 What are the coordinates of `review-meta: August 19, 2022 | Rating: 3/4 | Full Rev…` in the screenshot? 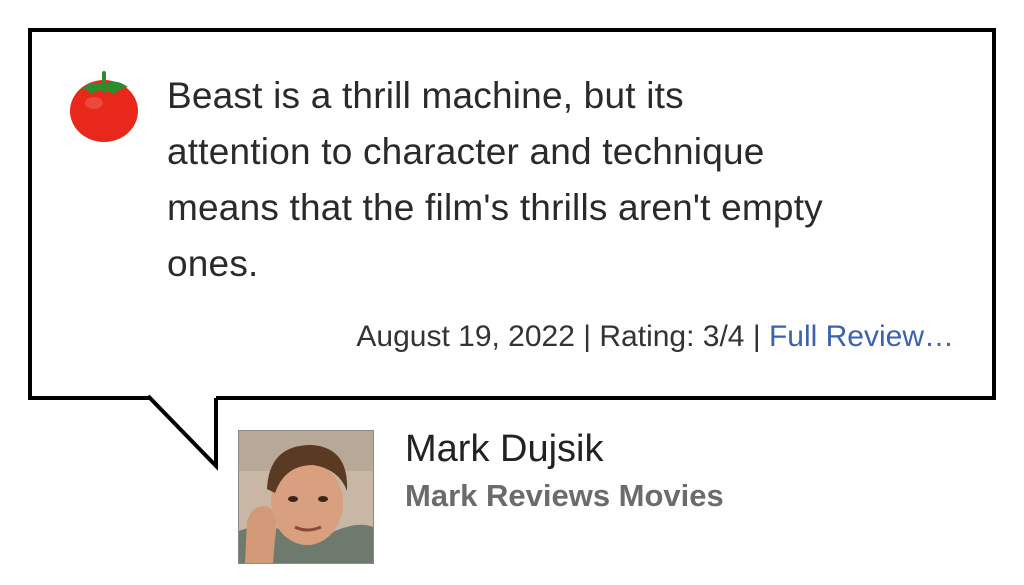 It's located at (655, 337).